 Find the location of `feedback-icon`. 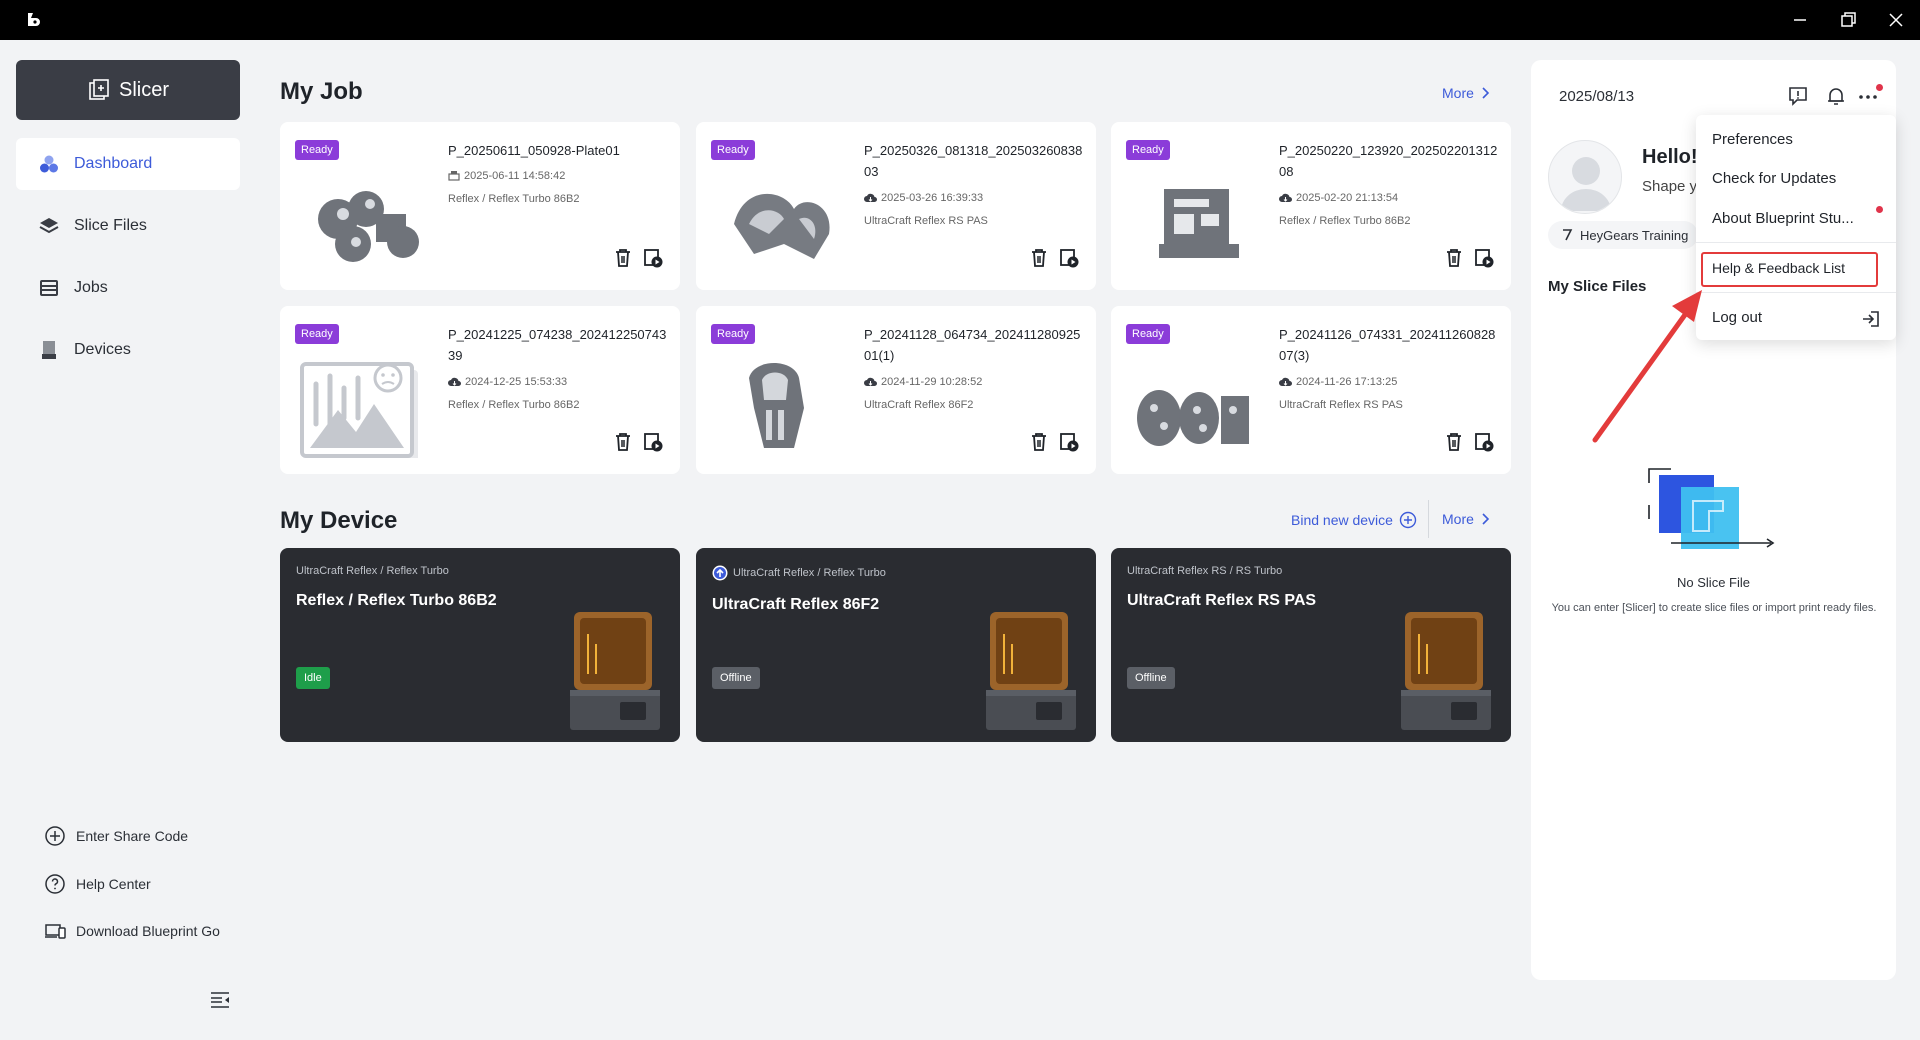

feedback-icon is located at coordinates (1798, 96).